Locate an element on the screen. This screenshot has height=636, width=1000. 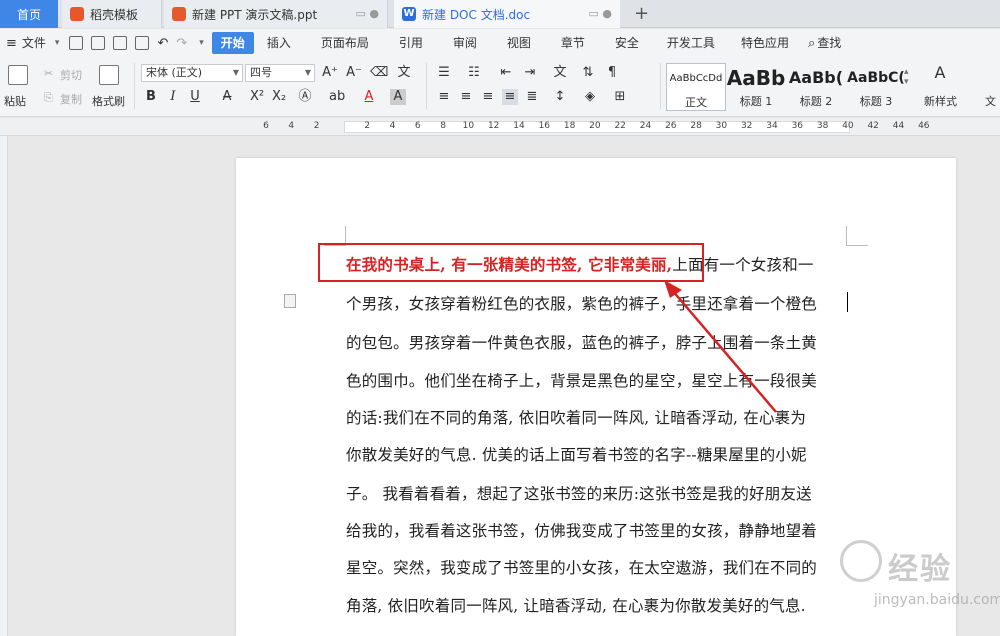
font-name-select: 宋体 (正文) ▼ is located at coordinates (192, 73).